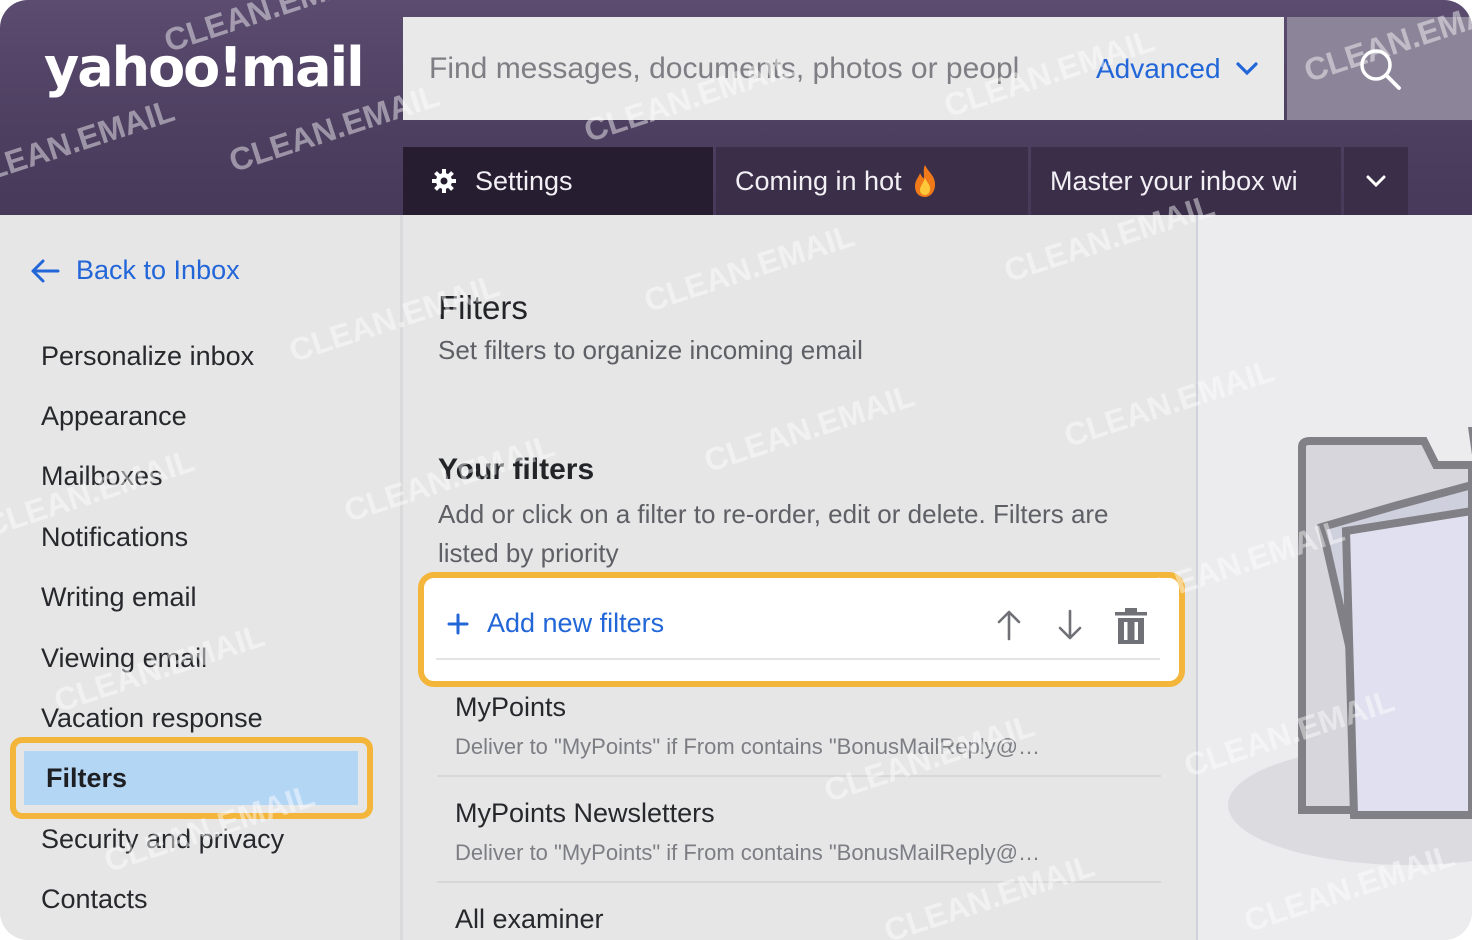 The width and height of the screenshot is (1472, 940). I want to click on your-filters-heading: Your filters, so click(516, 469).